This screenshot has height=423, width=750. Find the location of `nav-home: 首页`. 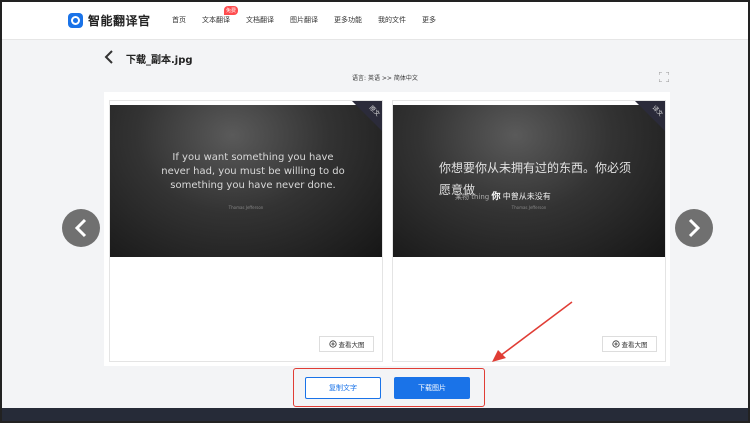

nav-home: 首页 is located at coordinates (179, 20).